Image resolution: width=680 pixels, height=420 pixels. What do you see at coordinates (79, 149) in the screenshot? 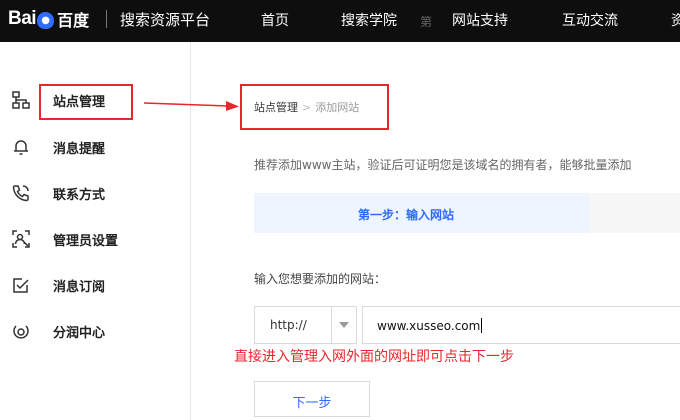
I see `sidebar-item-label: 消息提醒` at bounding box center [79, 149].